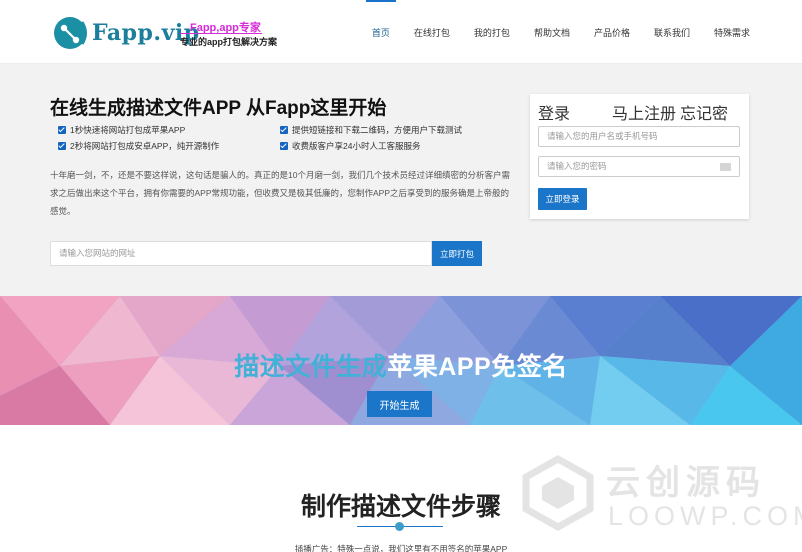  I want to click on nav-contact: 联系我们, so click(672, 32).